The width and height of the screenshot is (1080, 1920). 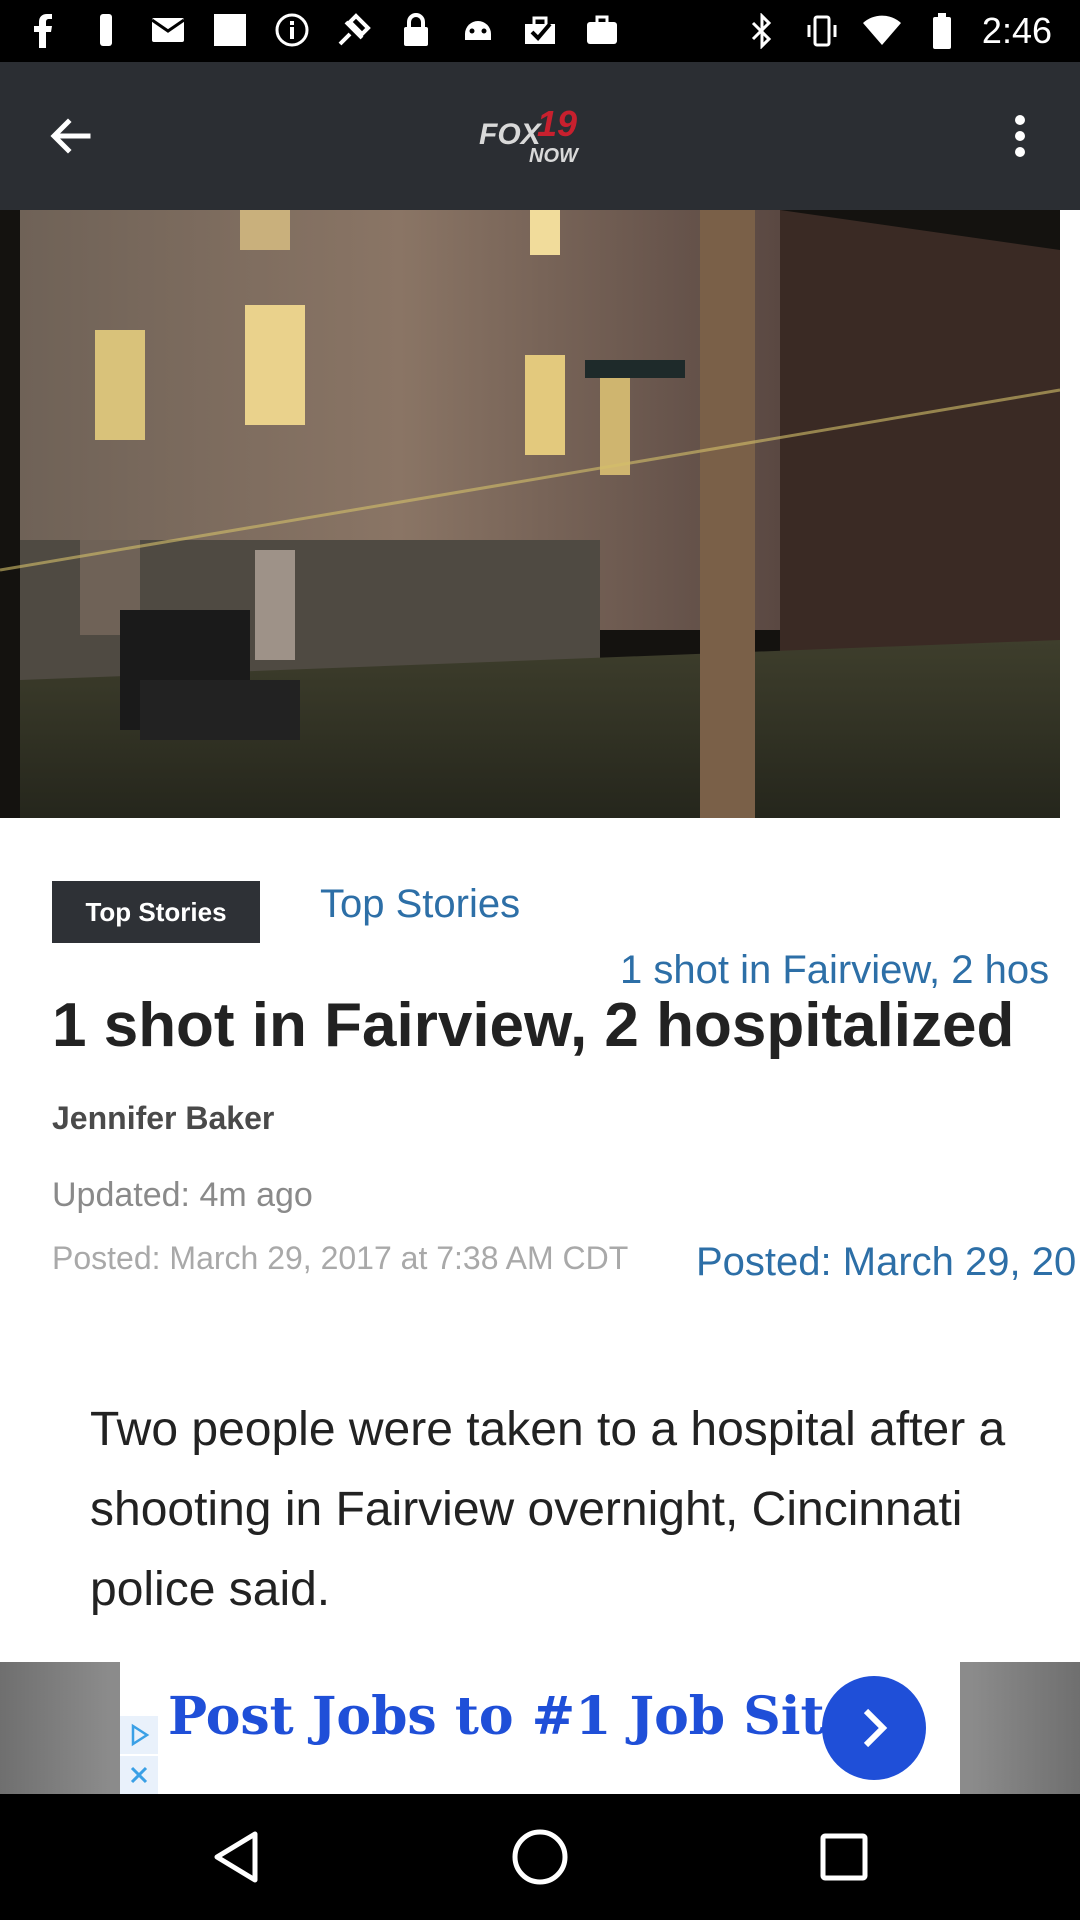 I want to click on lock-icon, so click(x=416, y=30).